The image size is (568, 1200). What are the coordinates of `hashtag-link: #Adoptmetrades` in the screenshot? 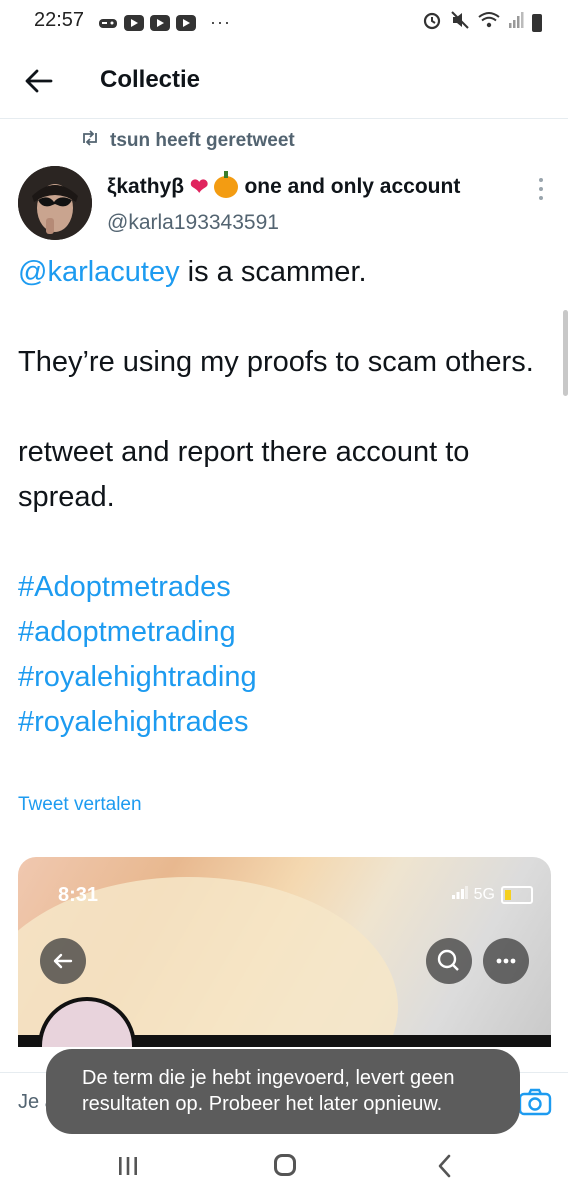 It's located at (283, 587).